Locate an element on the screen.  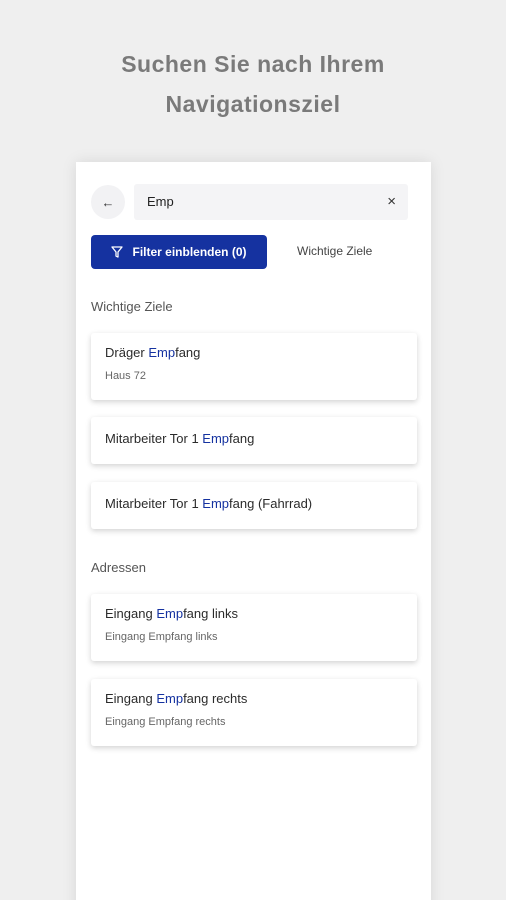
back-button: ← is located at coordinates (108, 202).